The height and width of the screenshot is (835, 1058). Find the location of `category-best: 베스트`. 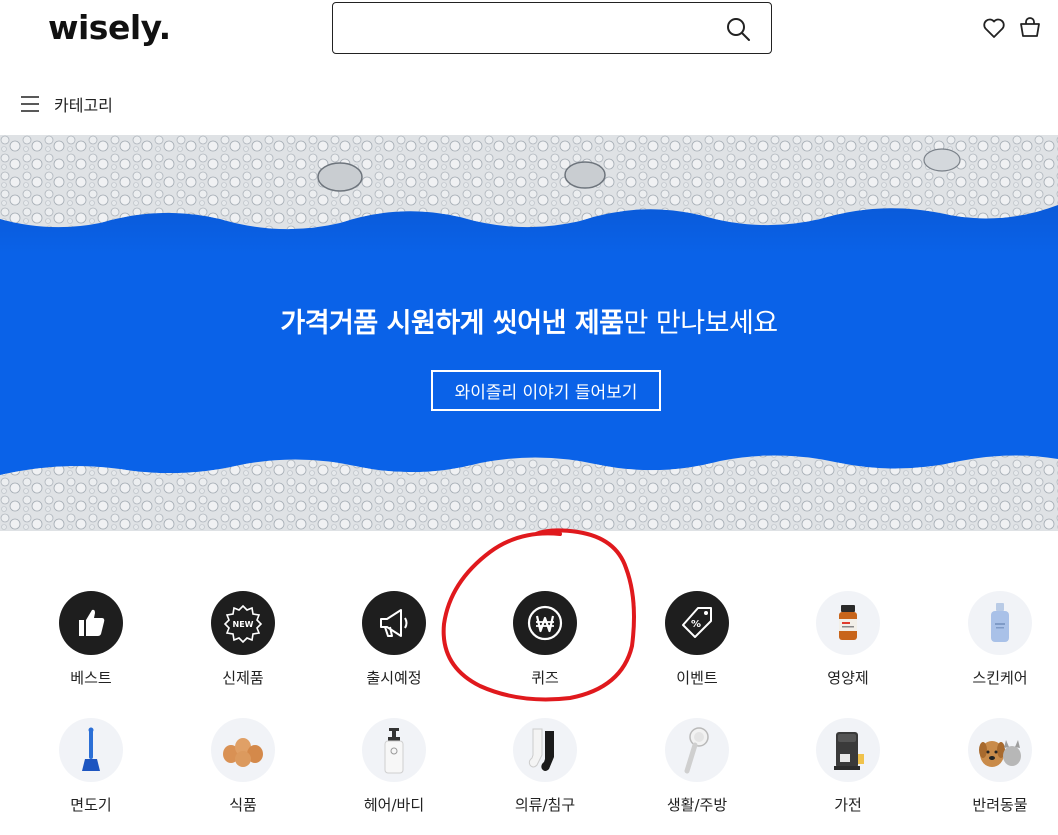

category-best: 베스트 is located at coordinates (91, 639).